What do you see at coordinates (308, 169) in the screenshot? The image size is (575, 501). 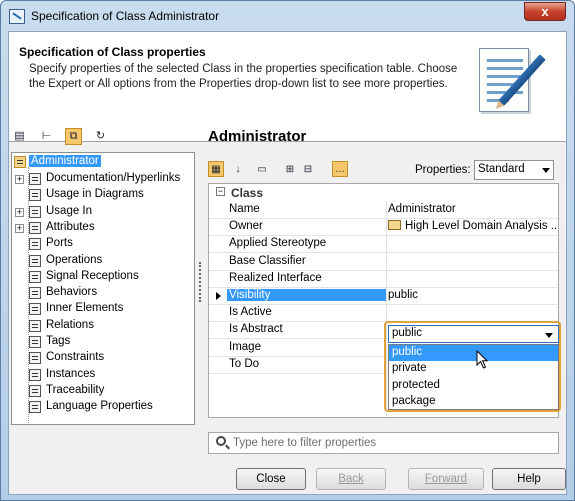 I see `collapse-all-icon: ⊟` at bounding box center [308, 169].